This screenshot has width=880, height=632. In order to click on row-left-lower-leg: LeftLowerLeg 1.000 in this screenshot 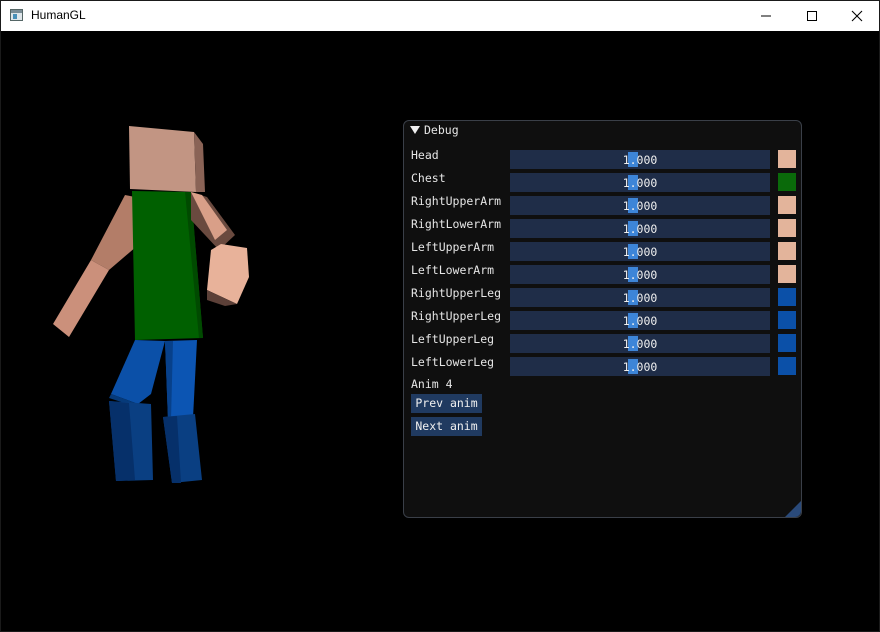, I will do `click(602, 365)`.